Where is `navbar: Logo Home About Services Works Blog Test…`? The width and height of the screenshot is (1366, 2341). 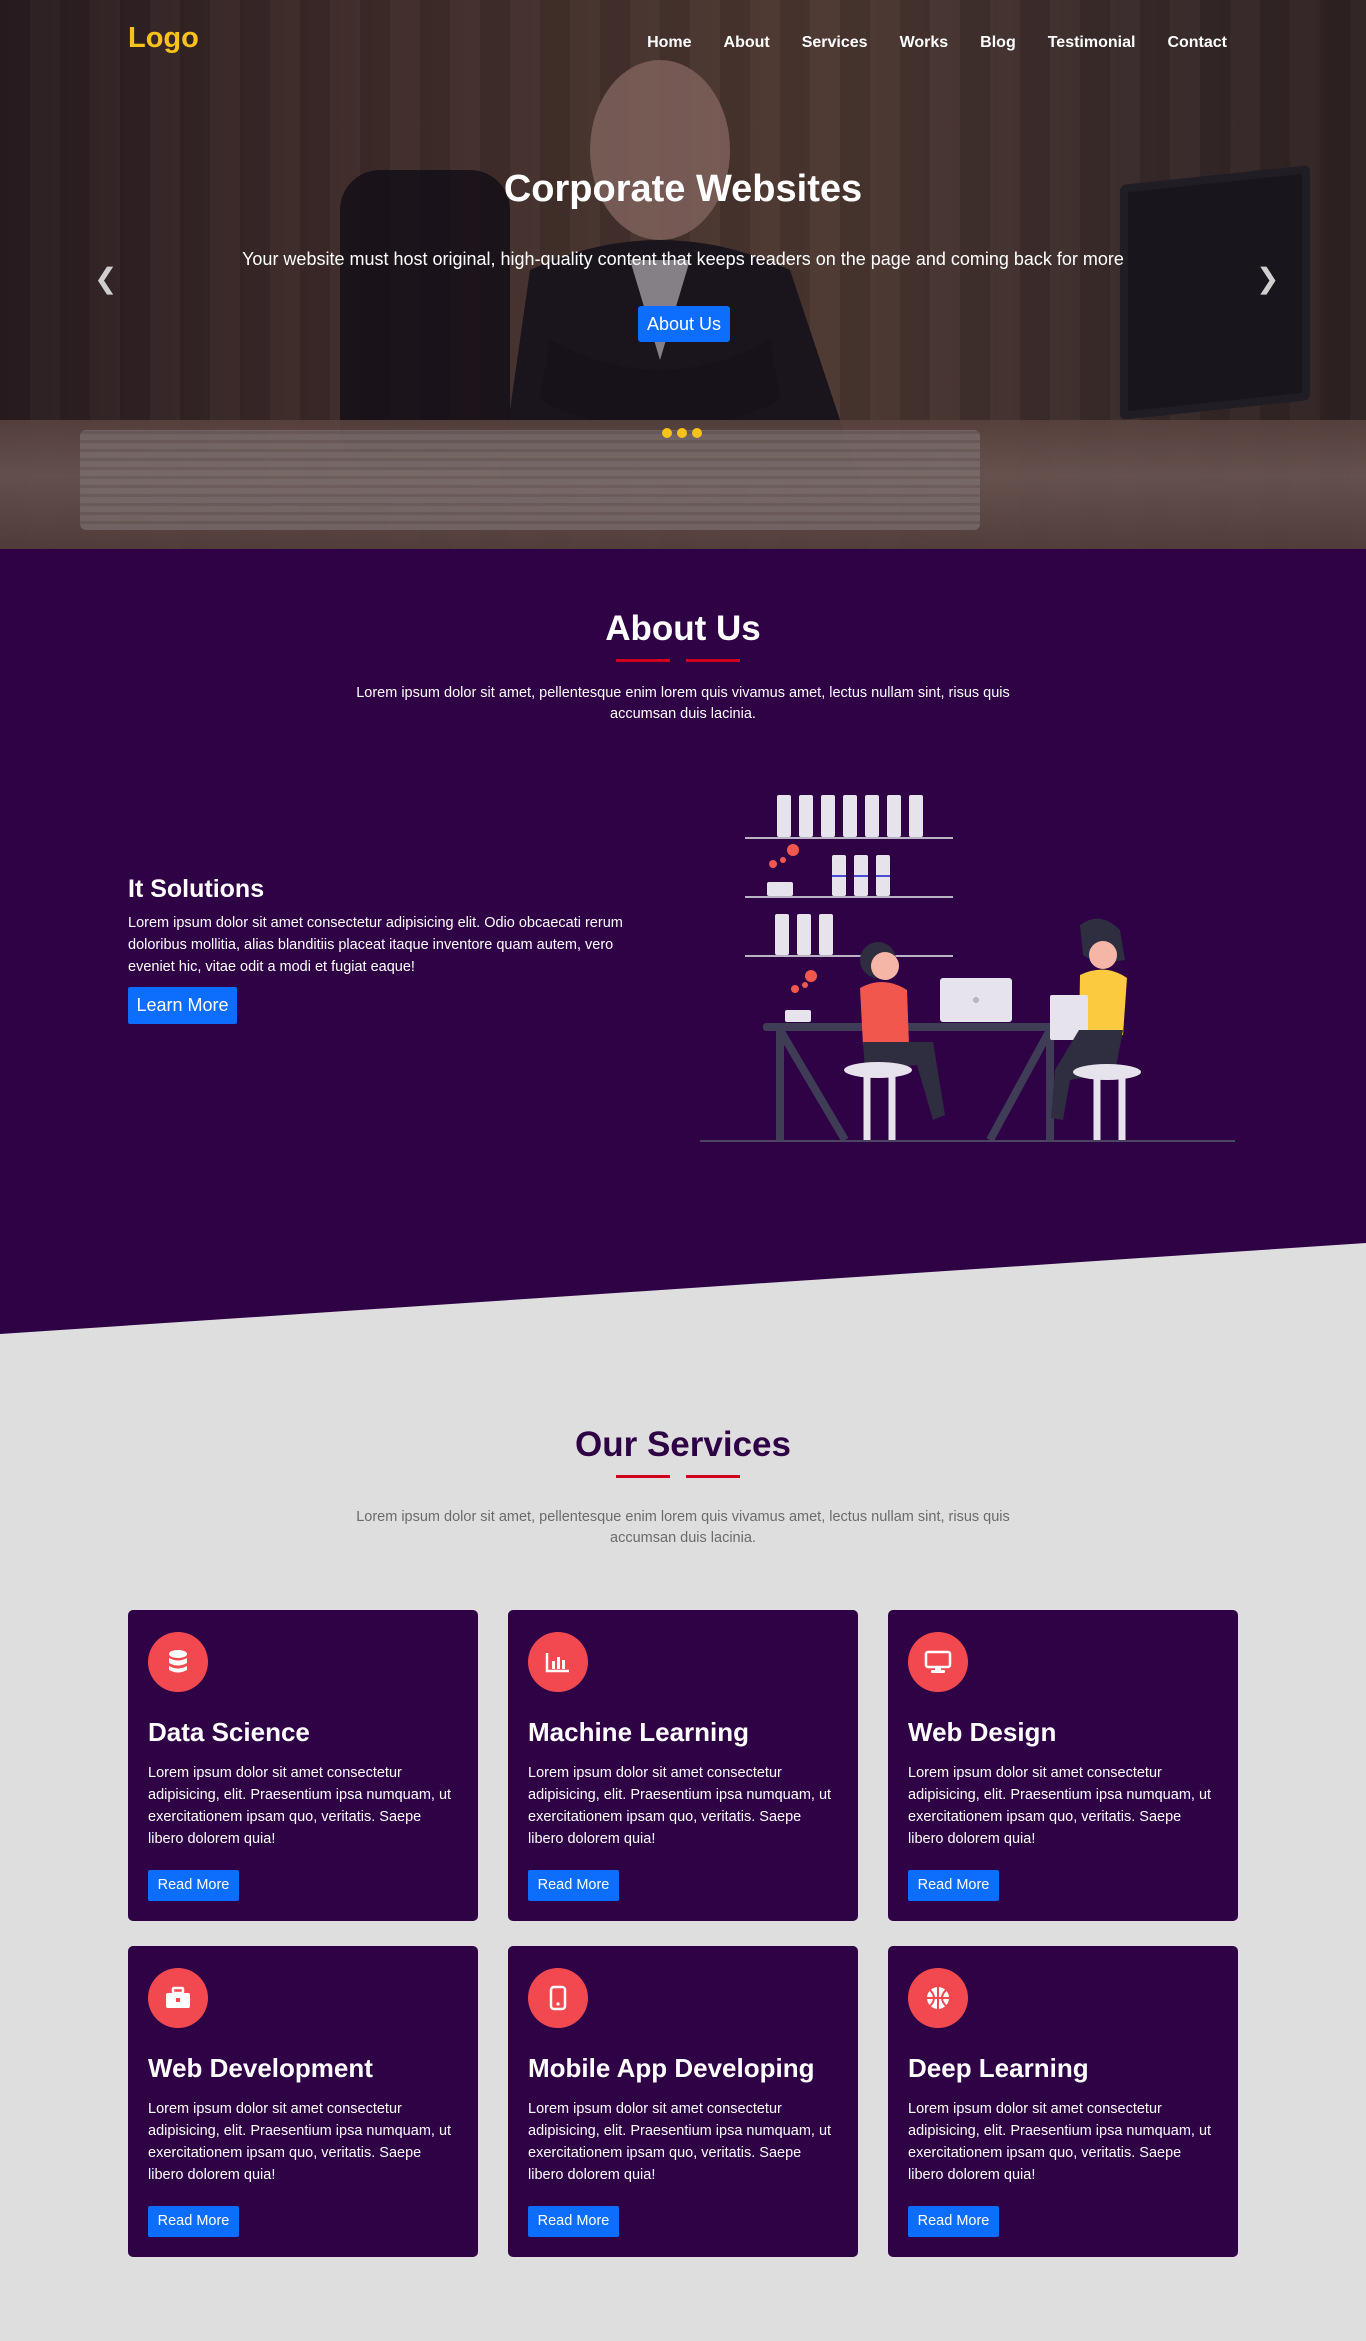
navbar: Logo Home About Services Works Blog Test… is located at coordinates (683, 40).